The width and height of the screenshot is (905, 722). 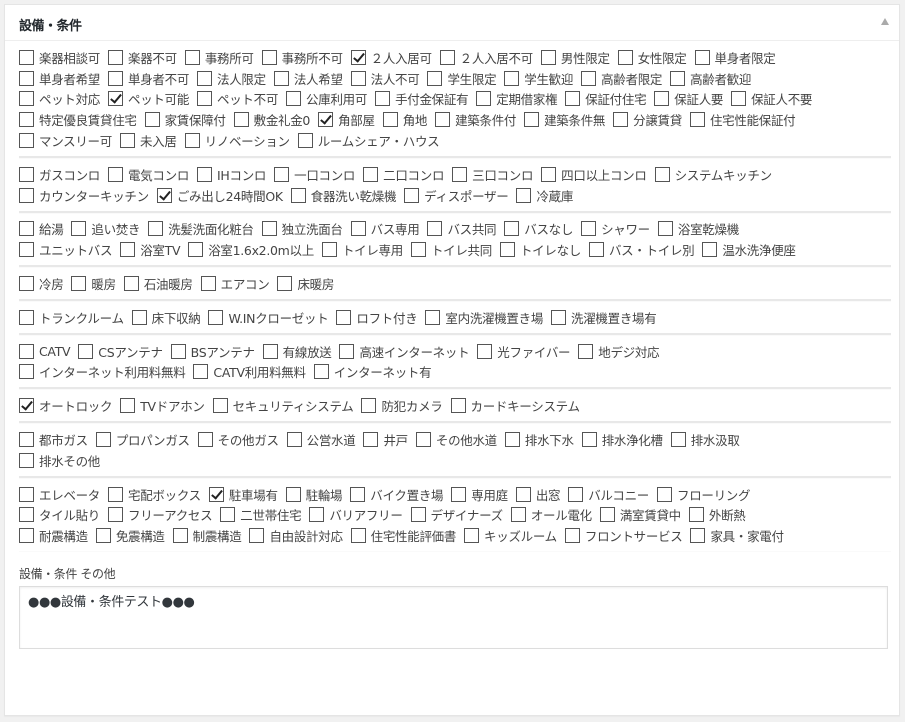 What do you see at coordinates (346, 119) in the screenshot?
I see `checkbox-option: 角部屋` at bounding box center [346, 119].